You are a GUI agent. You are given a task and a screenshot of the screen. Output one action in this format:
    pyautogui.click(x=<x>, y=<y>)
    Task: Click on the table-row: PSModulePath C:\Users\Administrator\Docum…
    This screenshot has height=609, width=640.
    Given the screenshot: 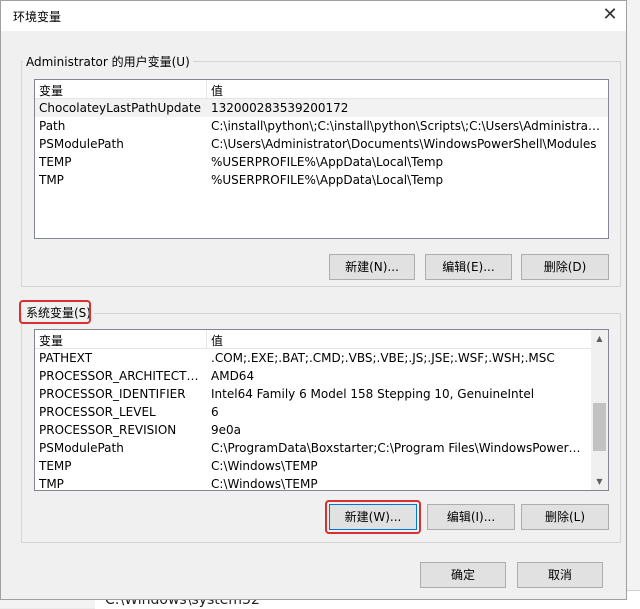 What is the action you would take?
    pyautogui.click(x=321, y=144)
    